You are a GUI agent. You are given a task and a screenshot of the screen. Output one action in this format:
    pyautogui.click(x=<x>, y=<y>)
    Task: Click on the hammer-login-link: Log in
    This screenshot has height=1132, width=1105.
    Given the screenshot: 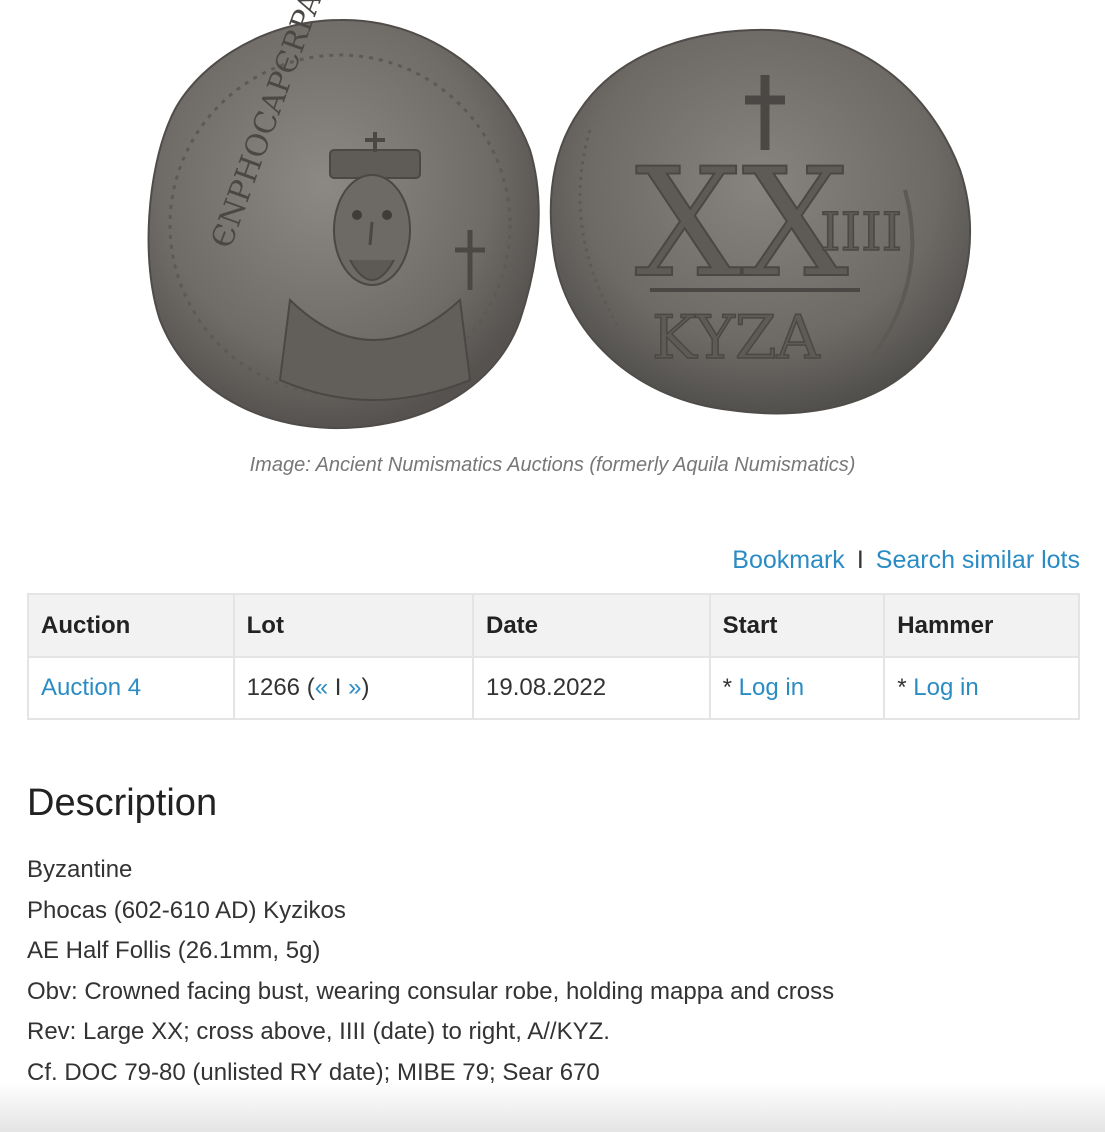 What is the action you would take?
    pyautogui.click(x=945, y=687)
    